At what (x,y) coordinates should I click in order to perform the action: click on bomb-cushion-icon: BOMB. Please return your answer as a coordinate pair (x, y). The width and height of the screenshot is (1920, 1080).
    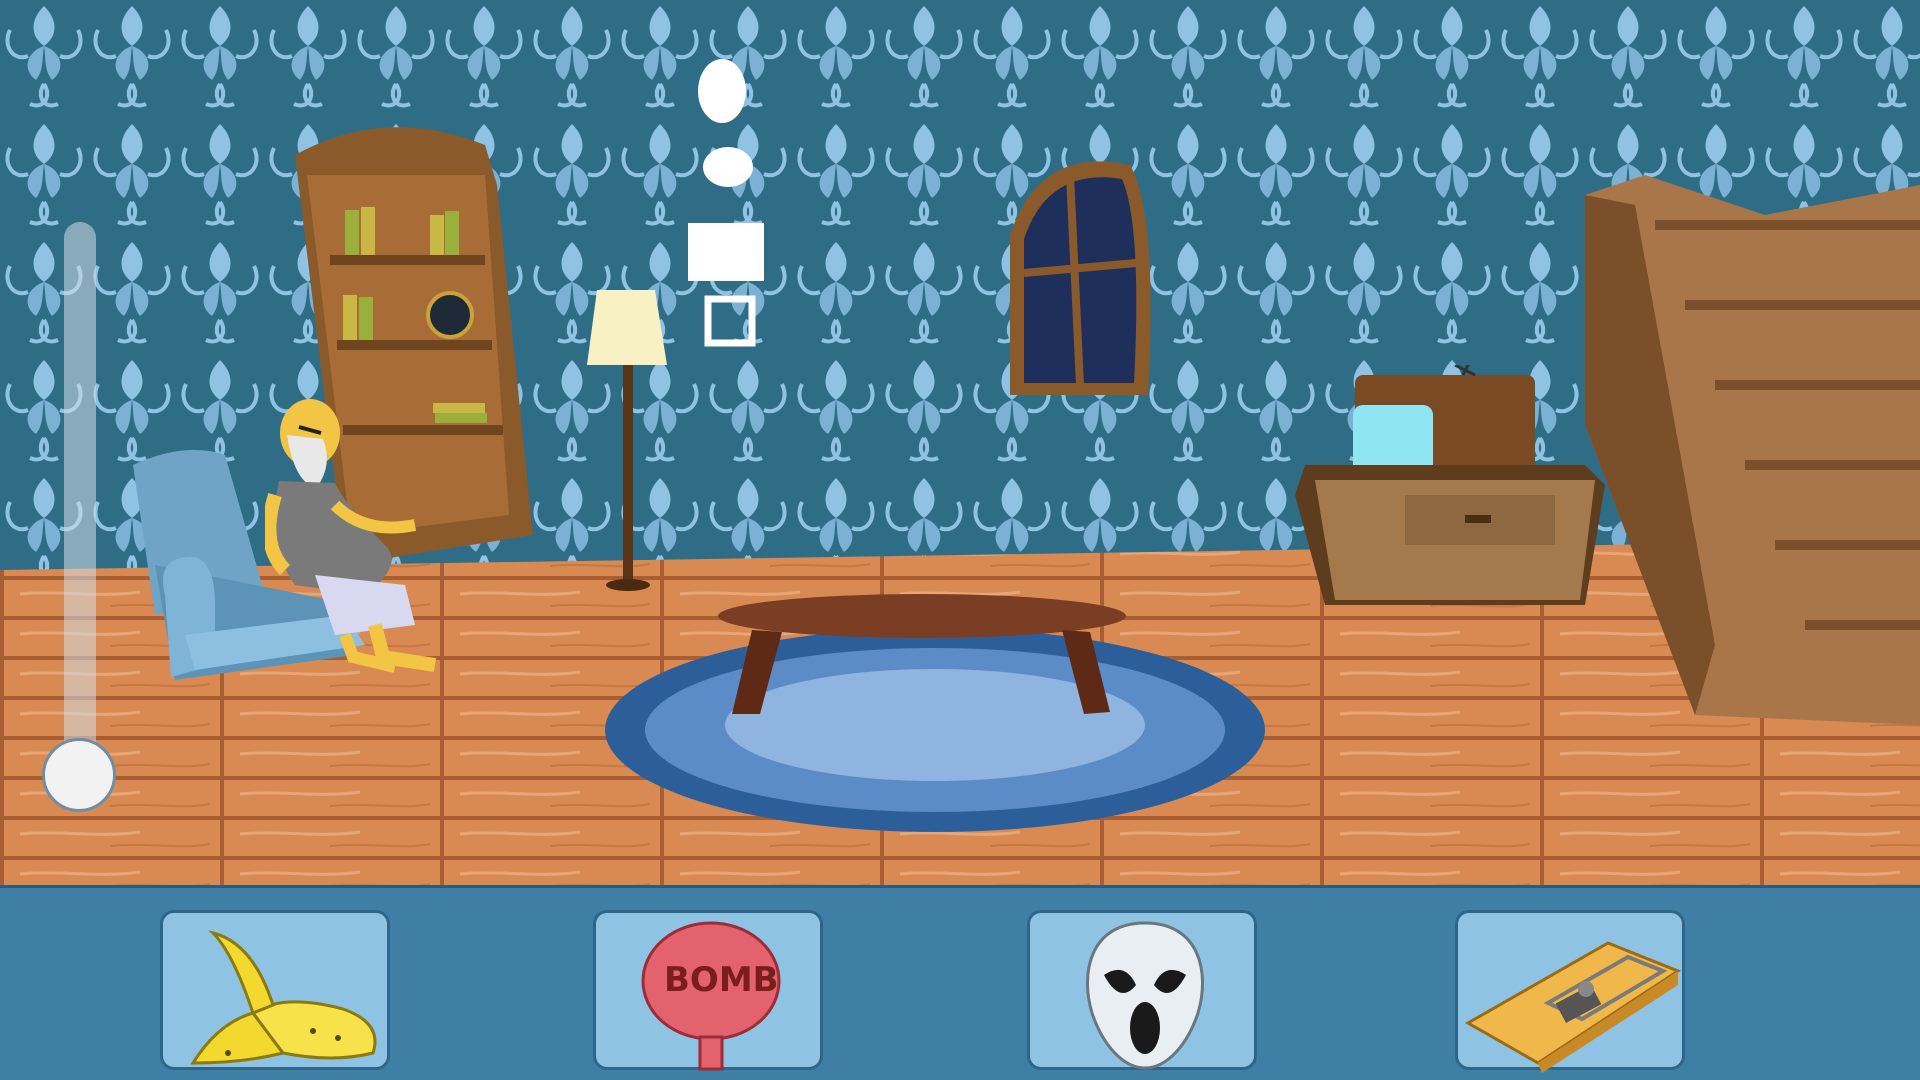
    Looking at the image, I should click on (711, 996).